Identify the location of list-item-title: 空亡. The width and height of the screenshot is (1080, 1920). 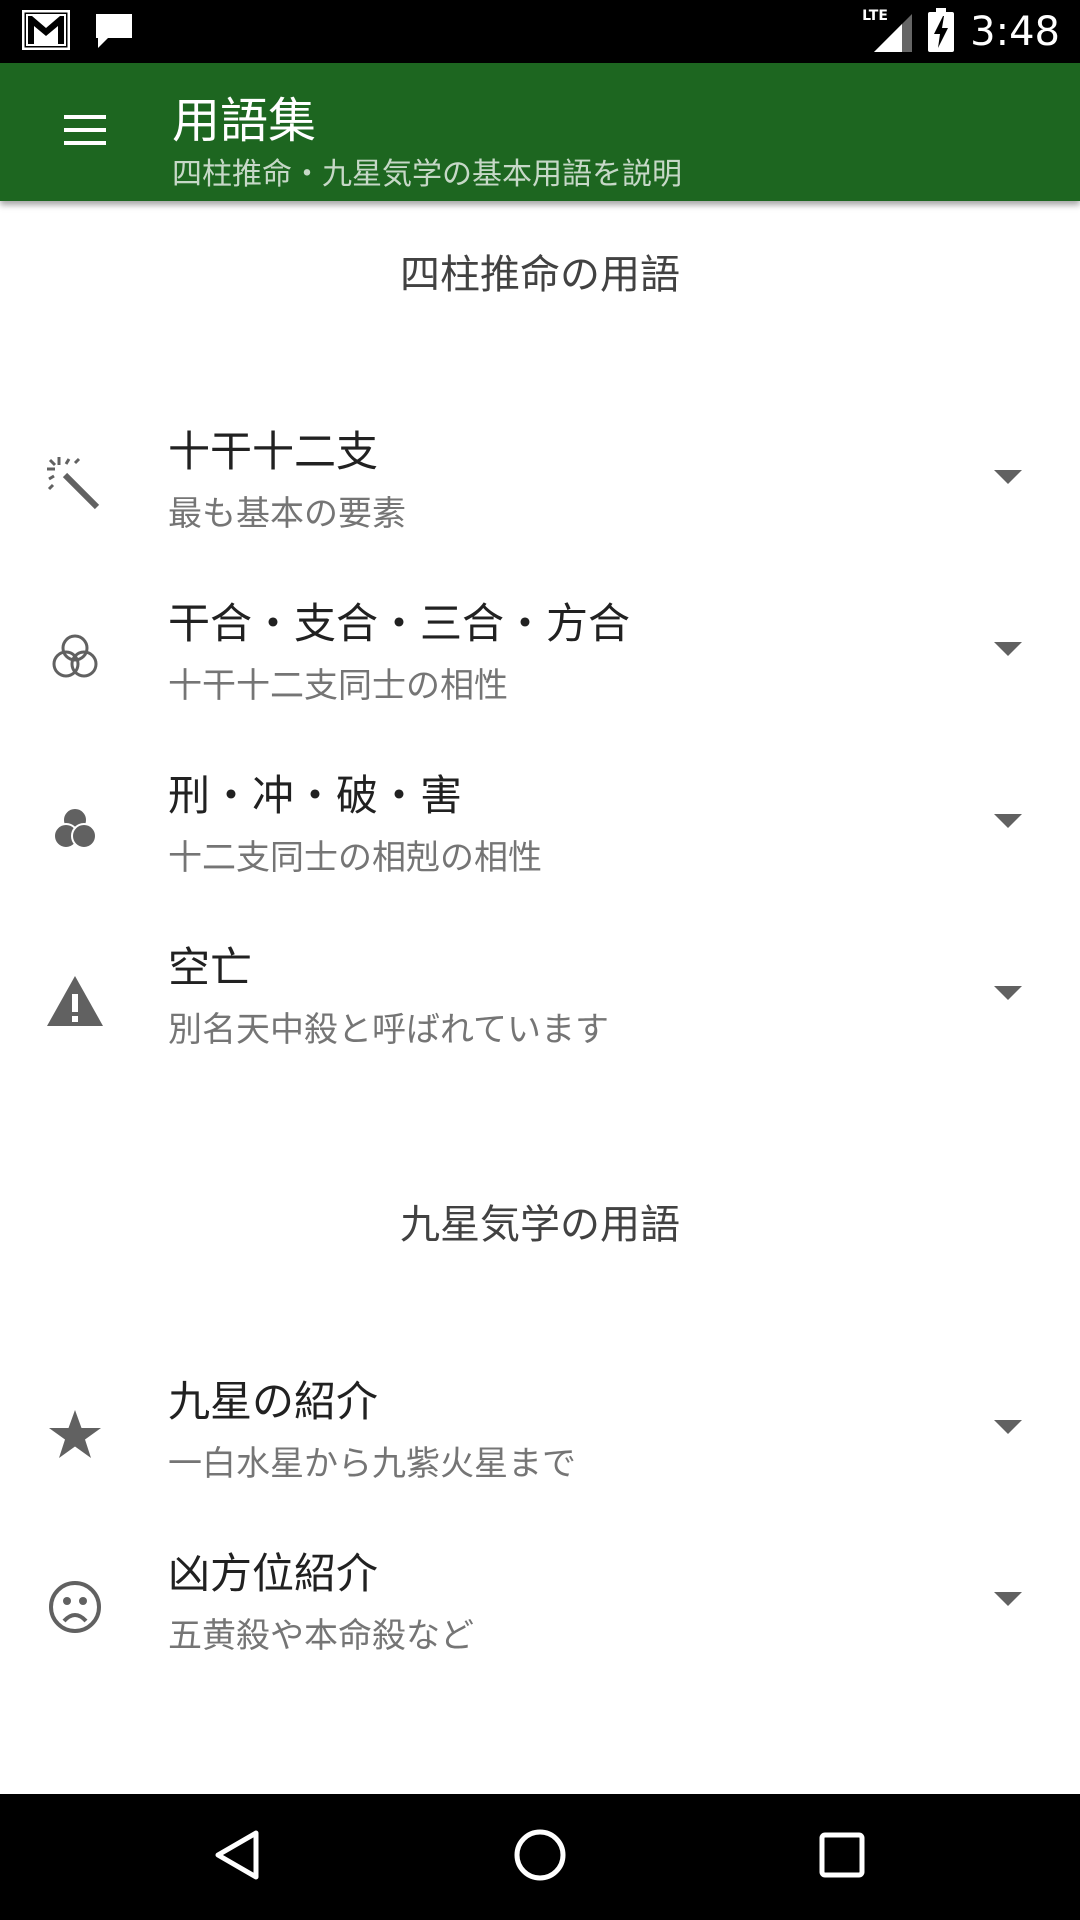
(210, 967).